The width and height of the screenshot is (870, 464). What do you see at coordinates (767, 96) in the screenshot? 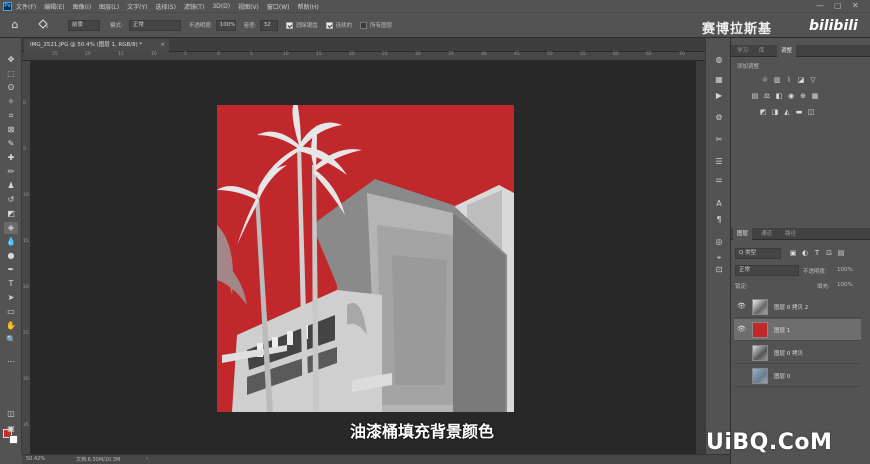
I see `color-balance-icon: ⚖` at bounding box center [767, 96].